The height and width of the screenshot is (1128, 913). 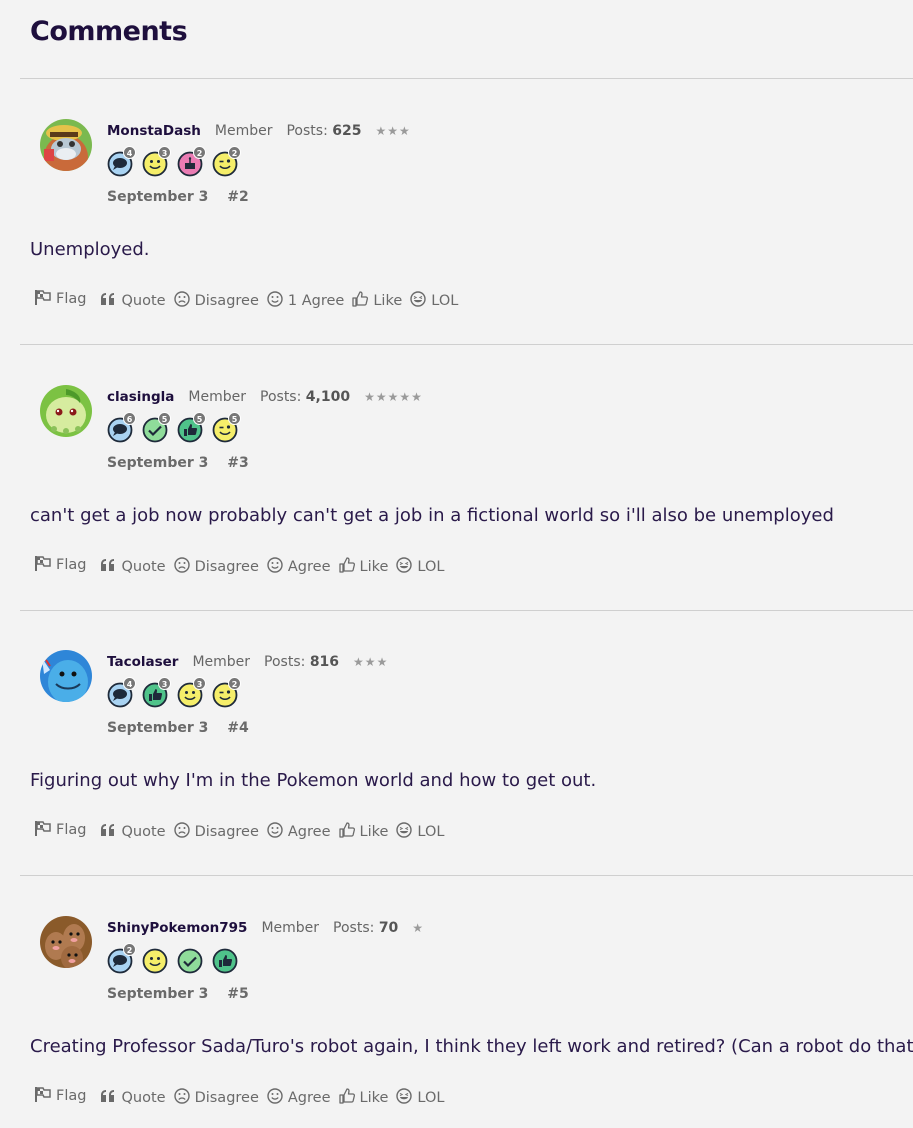 I want to click on smiley-icon, so click(x=190, y=697).